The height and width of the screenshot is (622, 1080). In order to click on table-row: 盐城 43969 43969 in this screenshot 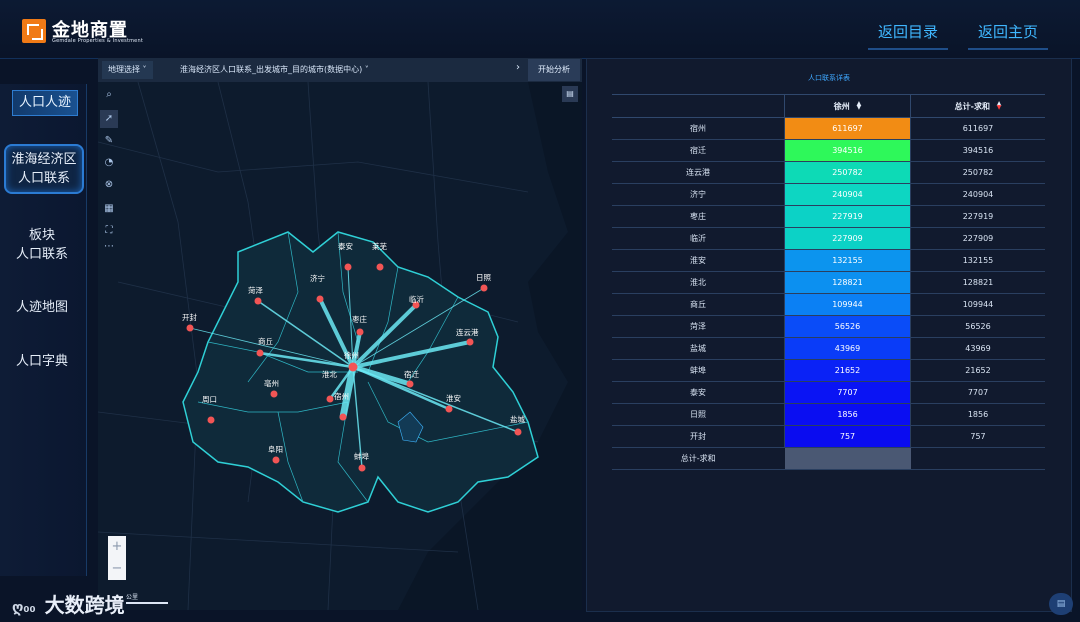, I will do `click(828, 348)`.